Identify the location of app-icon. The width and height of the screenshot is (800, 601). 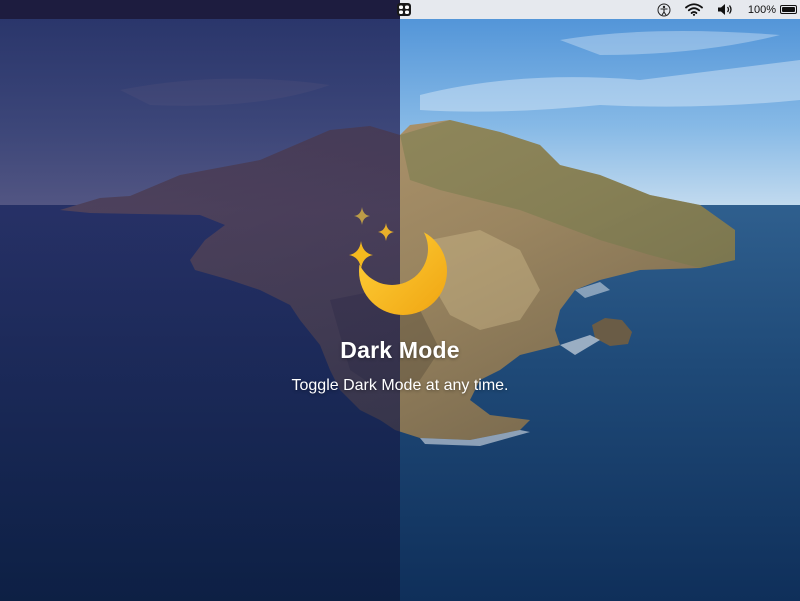
(404, 9).